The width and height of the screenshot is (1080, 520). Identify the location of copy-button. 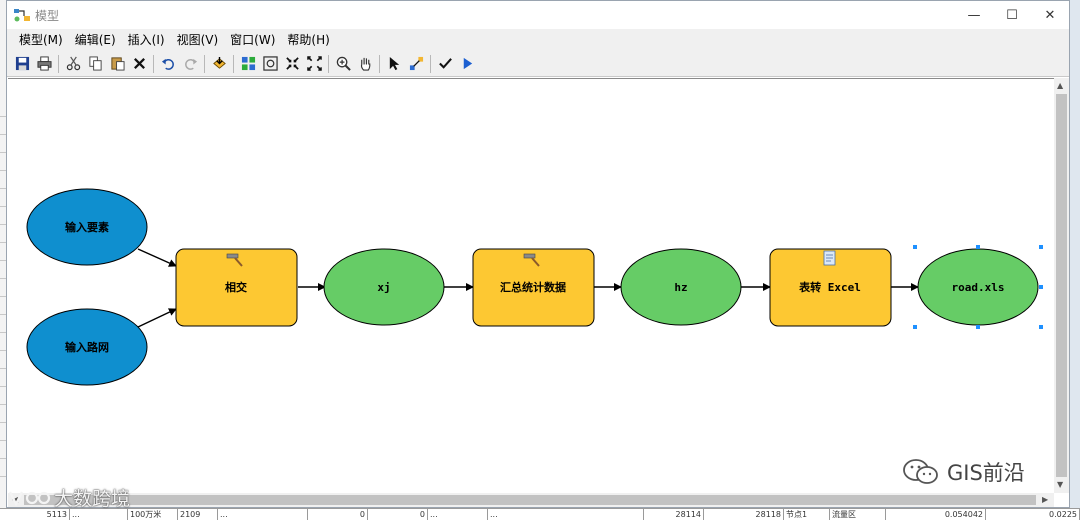
(95, 64).